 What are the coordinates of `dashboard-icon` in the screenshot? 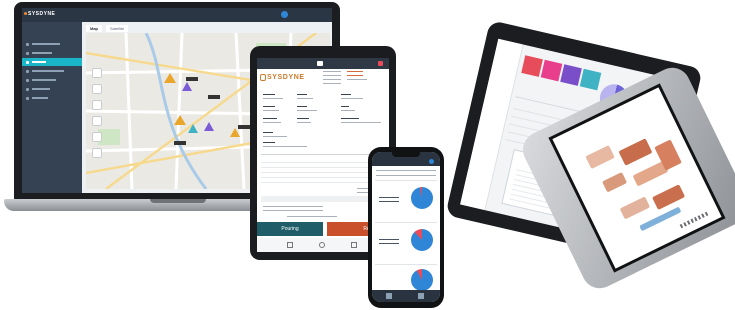 It's located at (27, 44).